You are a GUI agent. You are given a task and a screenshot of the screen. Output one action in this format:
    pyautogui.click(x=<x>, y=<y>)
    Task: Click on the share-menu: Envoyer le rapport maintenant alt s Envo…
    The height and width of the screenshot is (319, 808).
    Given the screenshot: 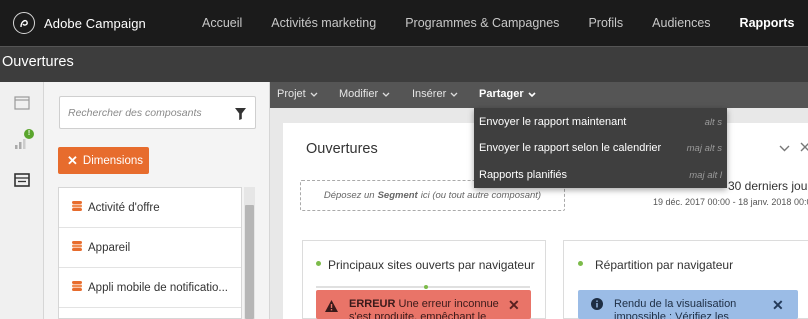 What is the action you would take?
    pyautogui.click(x=600, y=148)
    